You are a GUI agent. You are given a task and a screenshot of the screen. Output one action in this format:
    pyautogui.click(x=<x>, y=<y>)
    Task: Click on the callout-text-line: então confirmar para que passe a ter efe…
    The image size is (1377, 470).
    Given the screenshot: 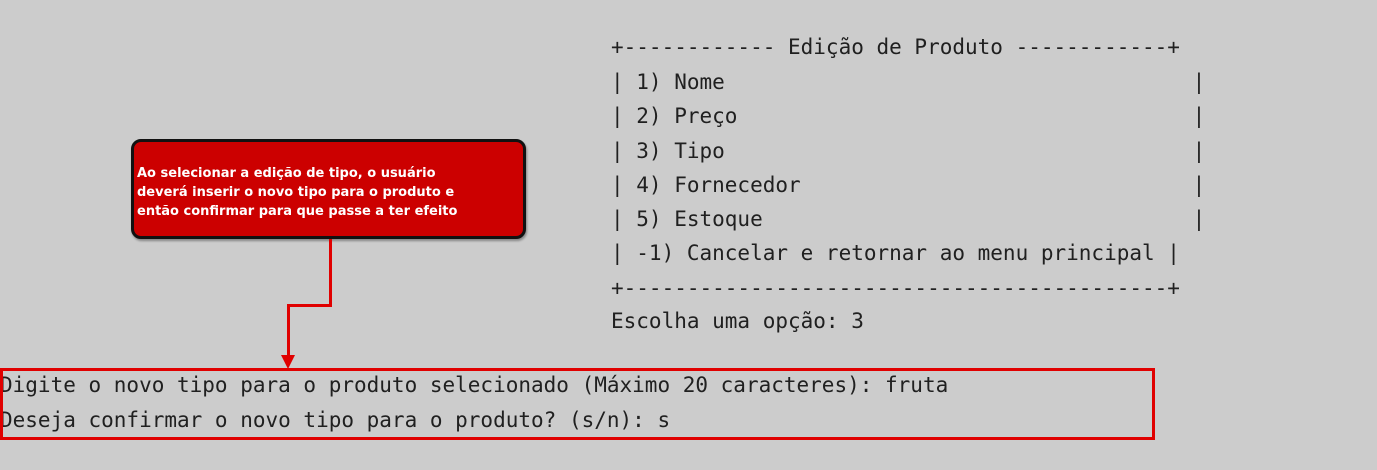 What is the action you would take?
    pyautogui.click(x=297, y=211)
    